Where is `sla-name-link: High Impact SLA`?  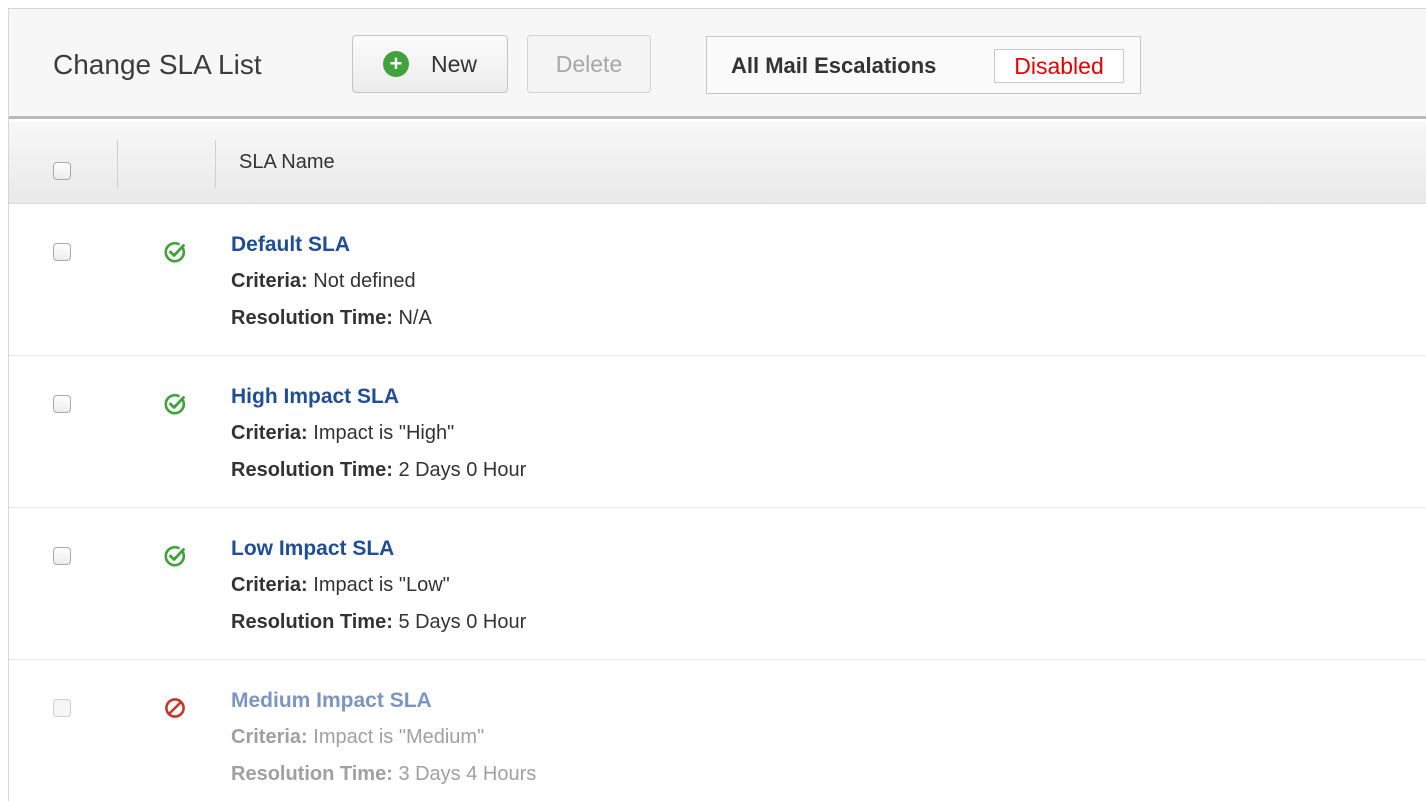 sla-name-link: High Impact SLA is located at coordinates (315, 397).